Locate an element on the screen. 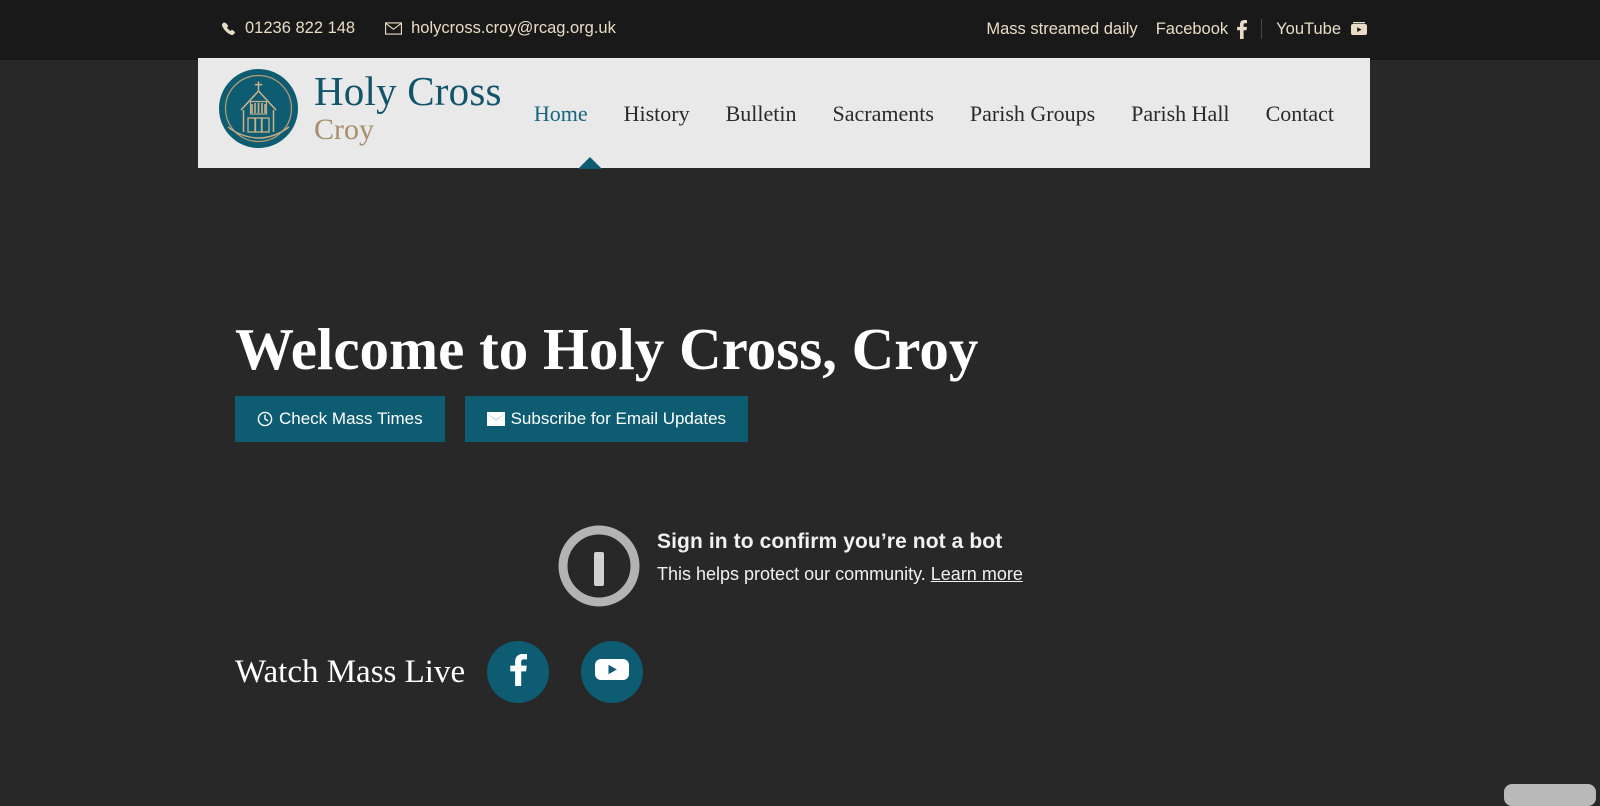 This screenshot has height=806, width=1600. subscribe-email-label: Subscribe for Email Updates is located at coordinates (618, 418).